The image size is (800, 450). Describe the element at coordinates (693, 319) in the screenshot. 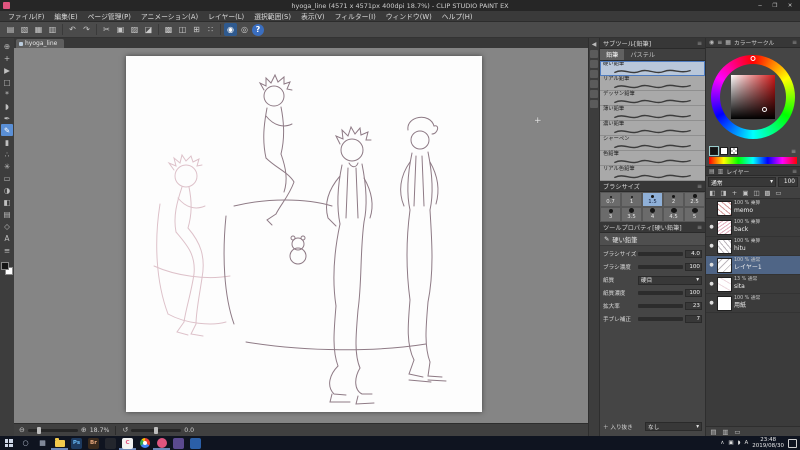

I see `stabilization-value: 7` at that location.